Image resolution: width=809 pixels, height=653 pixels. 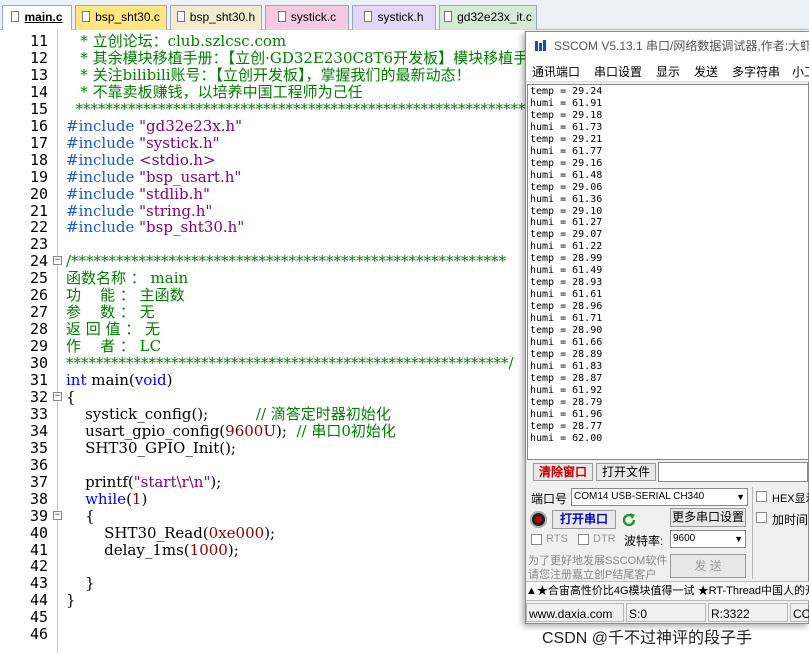 I want to click on line-number: 38, so click(x=38, y=498).